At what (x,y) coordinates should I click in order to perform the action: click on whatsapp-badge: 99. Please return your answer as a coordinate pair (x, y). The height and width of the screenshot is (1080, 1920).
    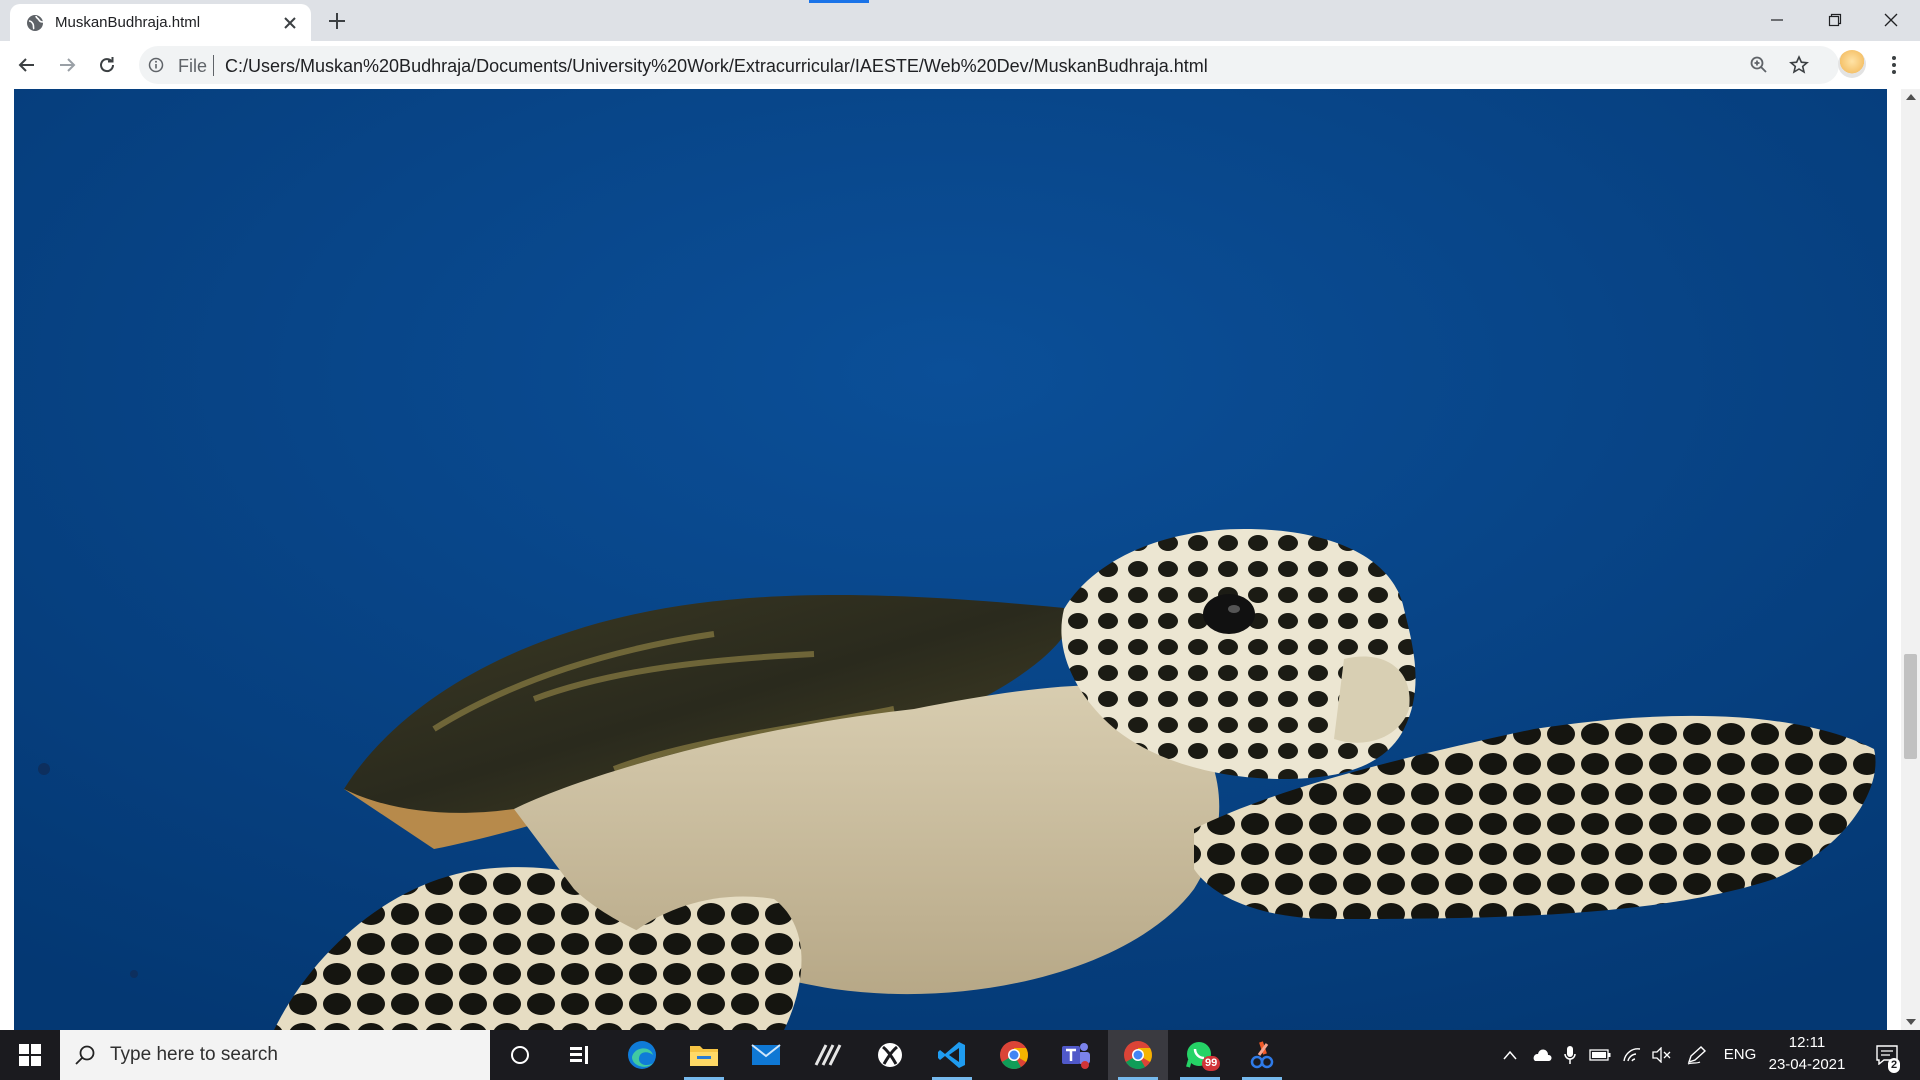
    Looking at the image, I should click on (1211, 1063).